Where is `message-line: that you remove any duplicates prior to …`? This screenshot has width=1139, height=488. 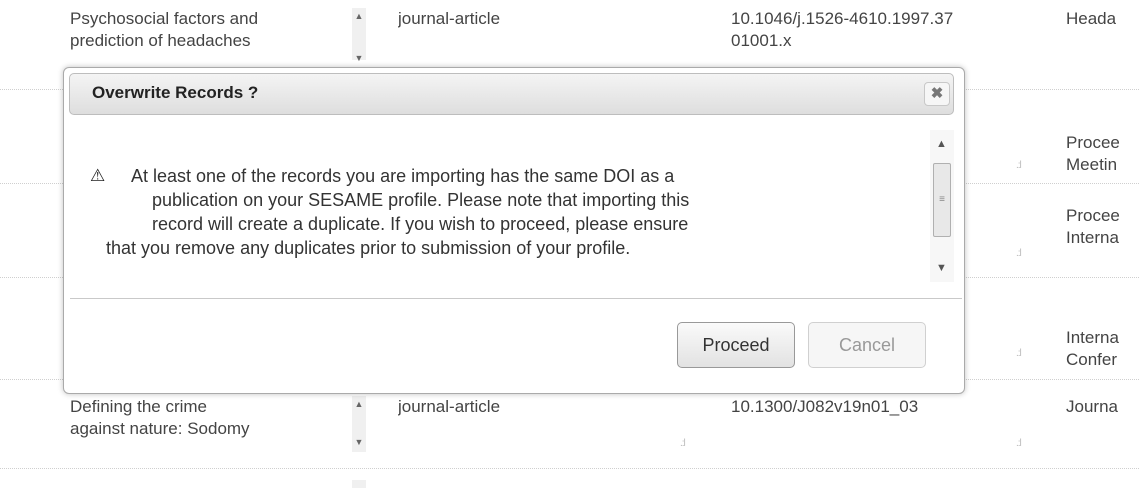 message-line: that you remove any duplicates prior to … is located at coordinates (368, 248).